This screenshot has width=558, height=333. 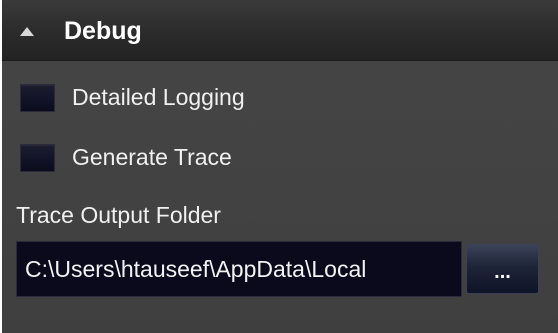 I want to click on section-title: Debug, so click(x=103, y=31).